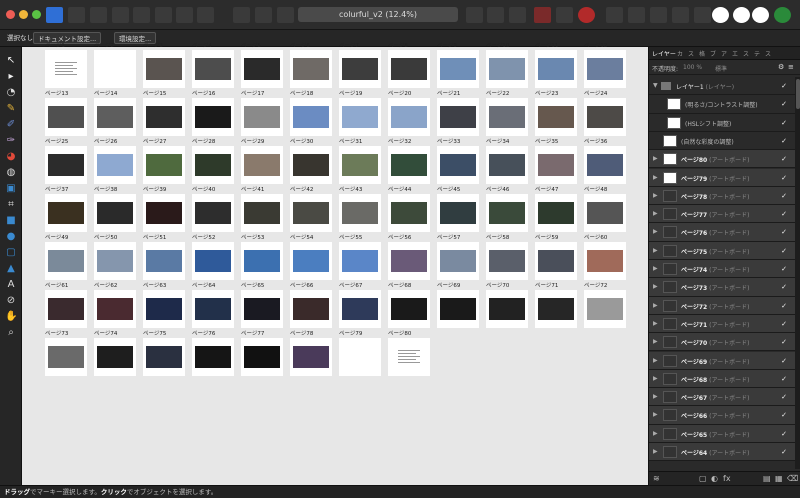 The width and height of the screenshot is (800, 498). What do you see at coordinates (722, 196) in the screenshot?
I see `artboard-layer-row: ▶ ページ78 (アートボード) ✓` at bounding box center [722, 196].